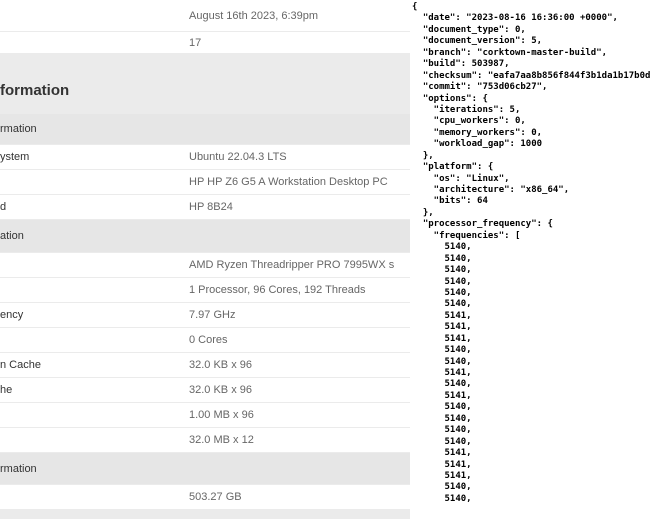 This screenshot has height=519, width=650. Describe the element at coordinates (469, 121) in the screenshot. I see `json-line: "cpu_workers": 0,` at that location.